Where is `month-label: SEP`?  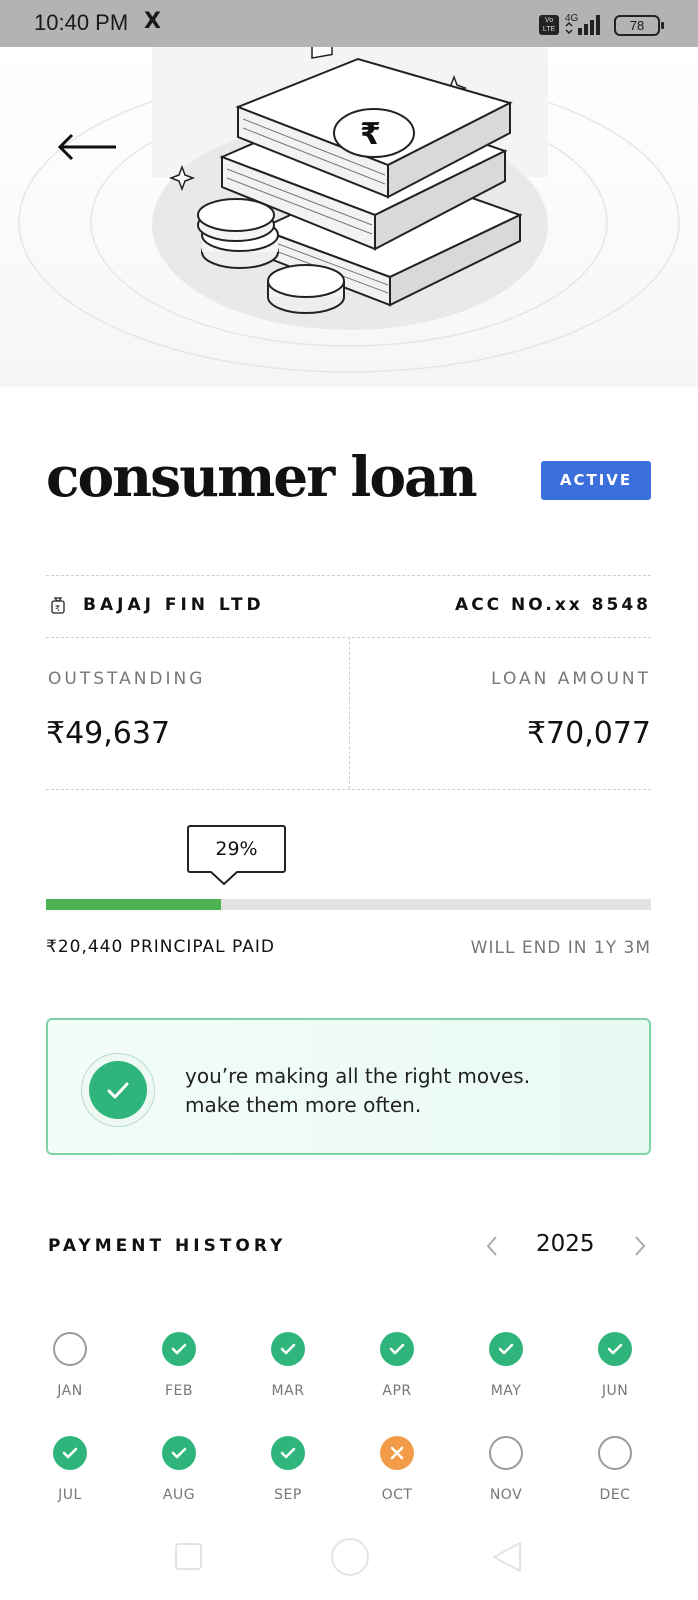 month-label: SEP is located at coordinates (288, 1495).